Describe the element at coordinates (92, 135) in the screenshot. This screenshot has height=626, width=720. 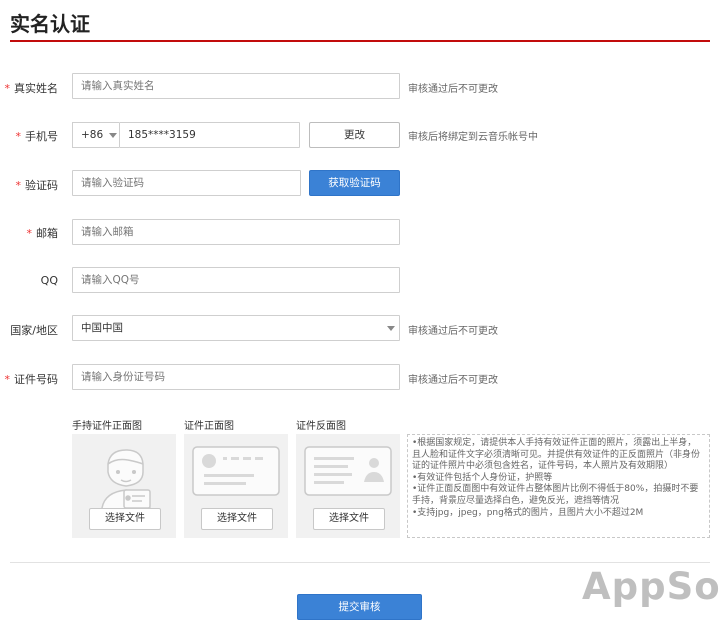
I see `country-code-value: +86` at that location.